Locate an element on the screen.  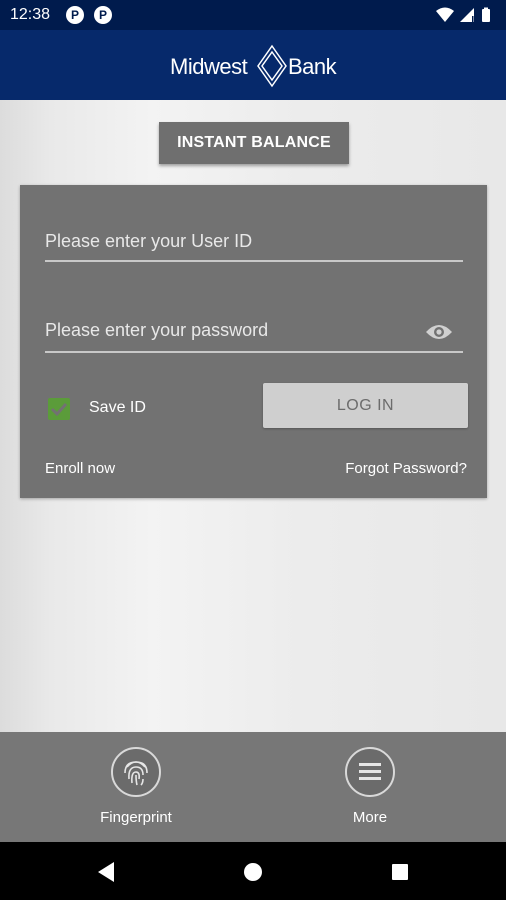
save-id-label: Save ID is located at coordinates (117, 408).